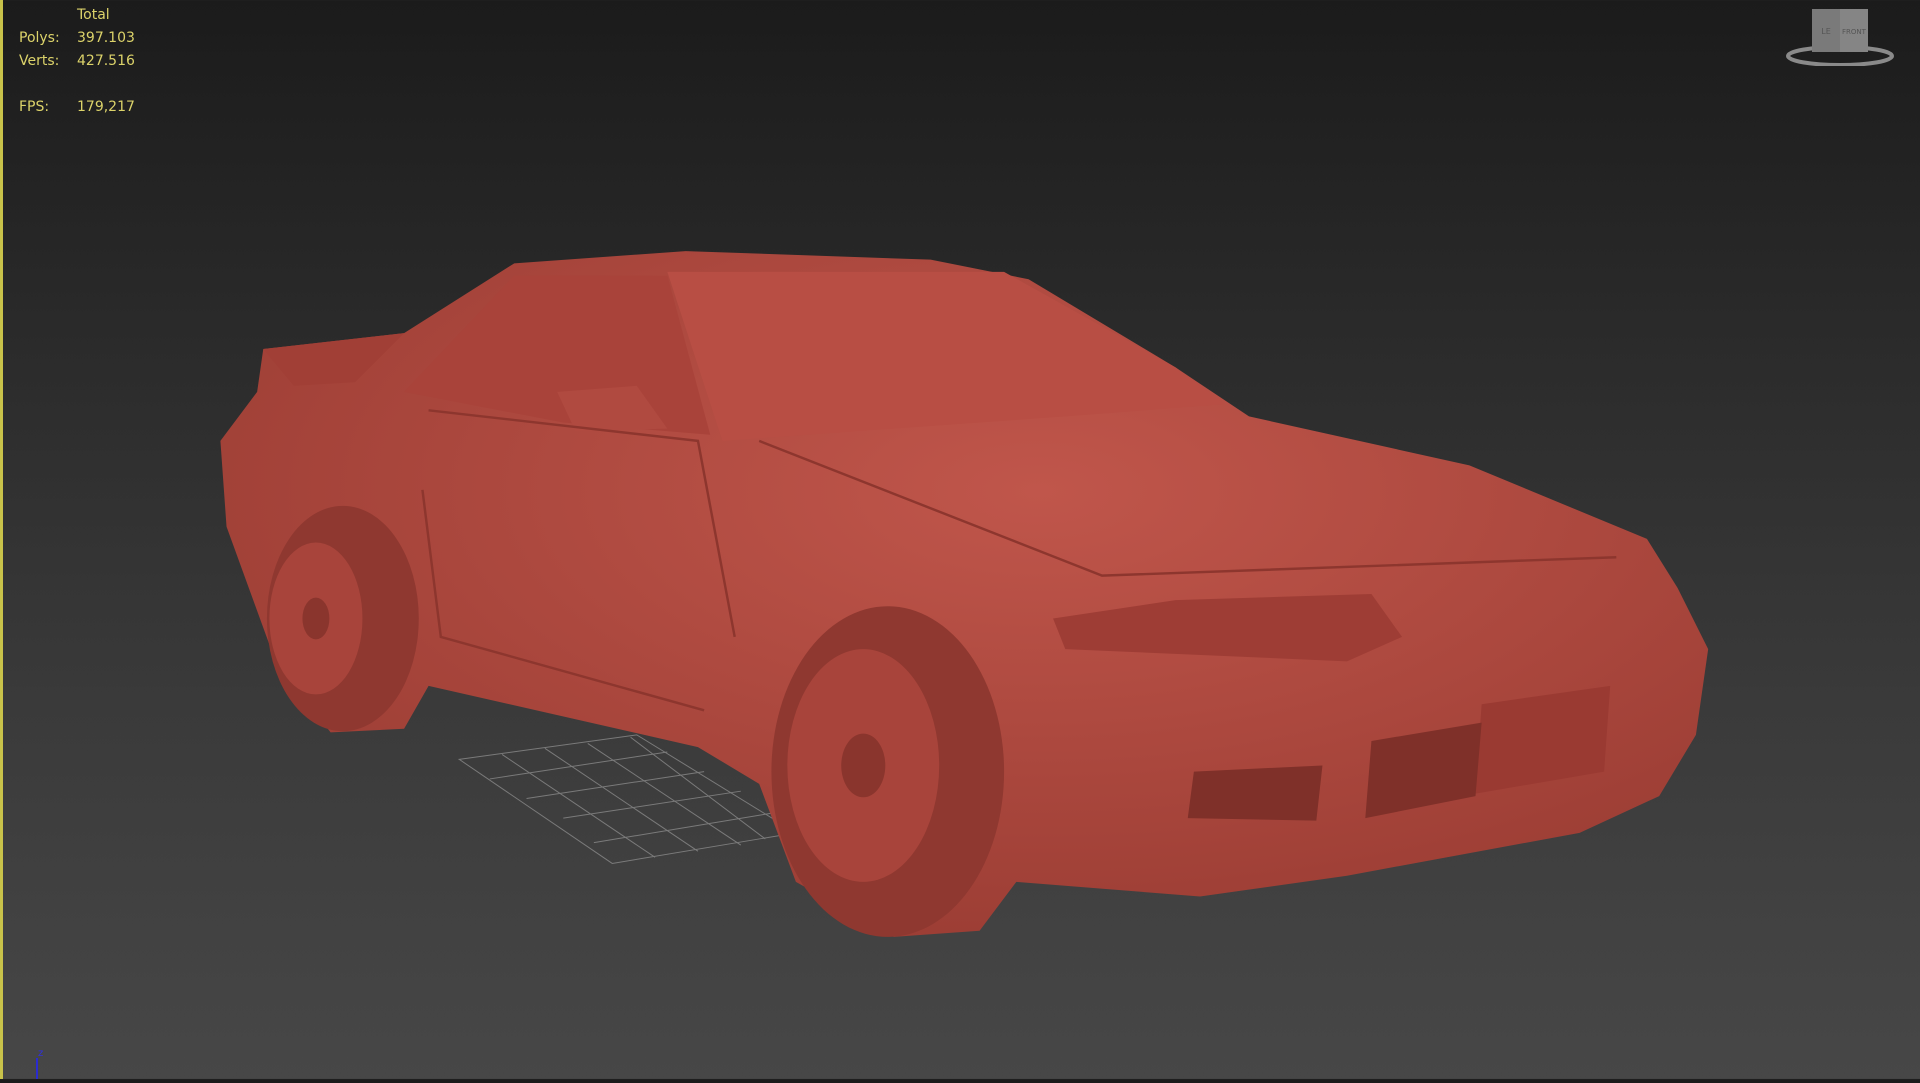 This screenshot has height=1083, width=1920. I want to click on verts-label: Verts:, so click(39, 61).